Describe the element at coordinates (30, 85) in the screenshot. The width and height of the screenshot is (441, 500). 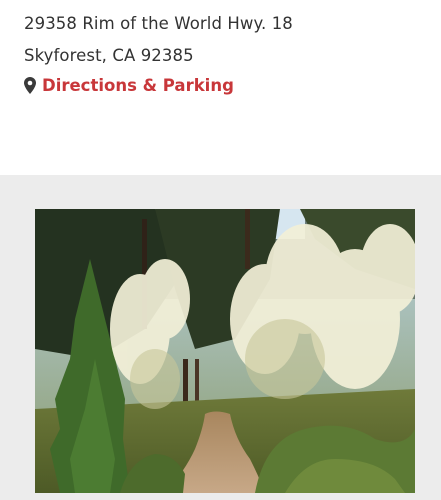
I see `map-pin-icon` at that location.